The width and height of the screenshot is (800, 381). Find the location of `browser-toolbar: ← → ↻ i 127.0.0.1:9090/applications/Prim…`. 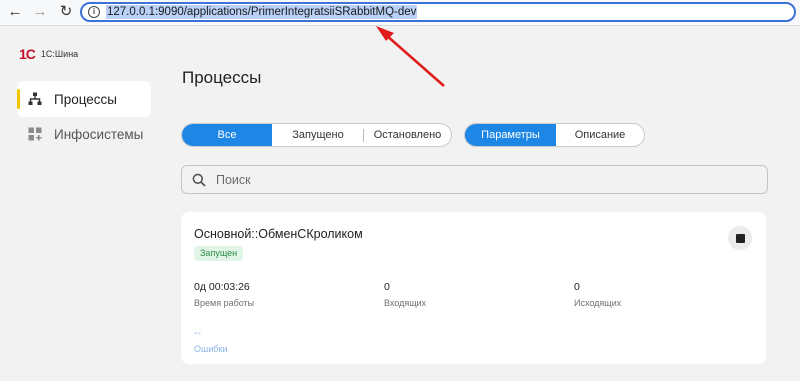

browser-toolbar: ← → ↻ i 127.0.0.1:9090/applications/Prim… is located at coordinates (400, 13).